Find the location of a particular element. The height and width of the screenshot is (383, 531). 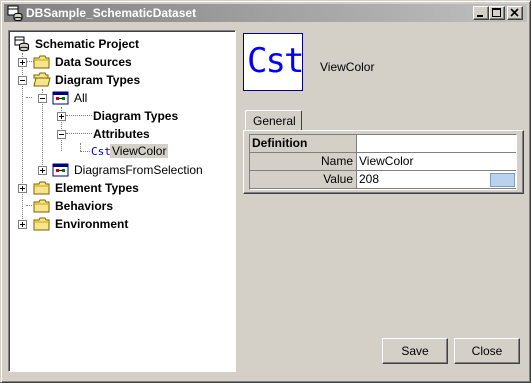

tree-label: Behaviors is located at coordinates (84, 206).